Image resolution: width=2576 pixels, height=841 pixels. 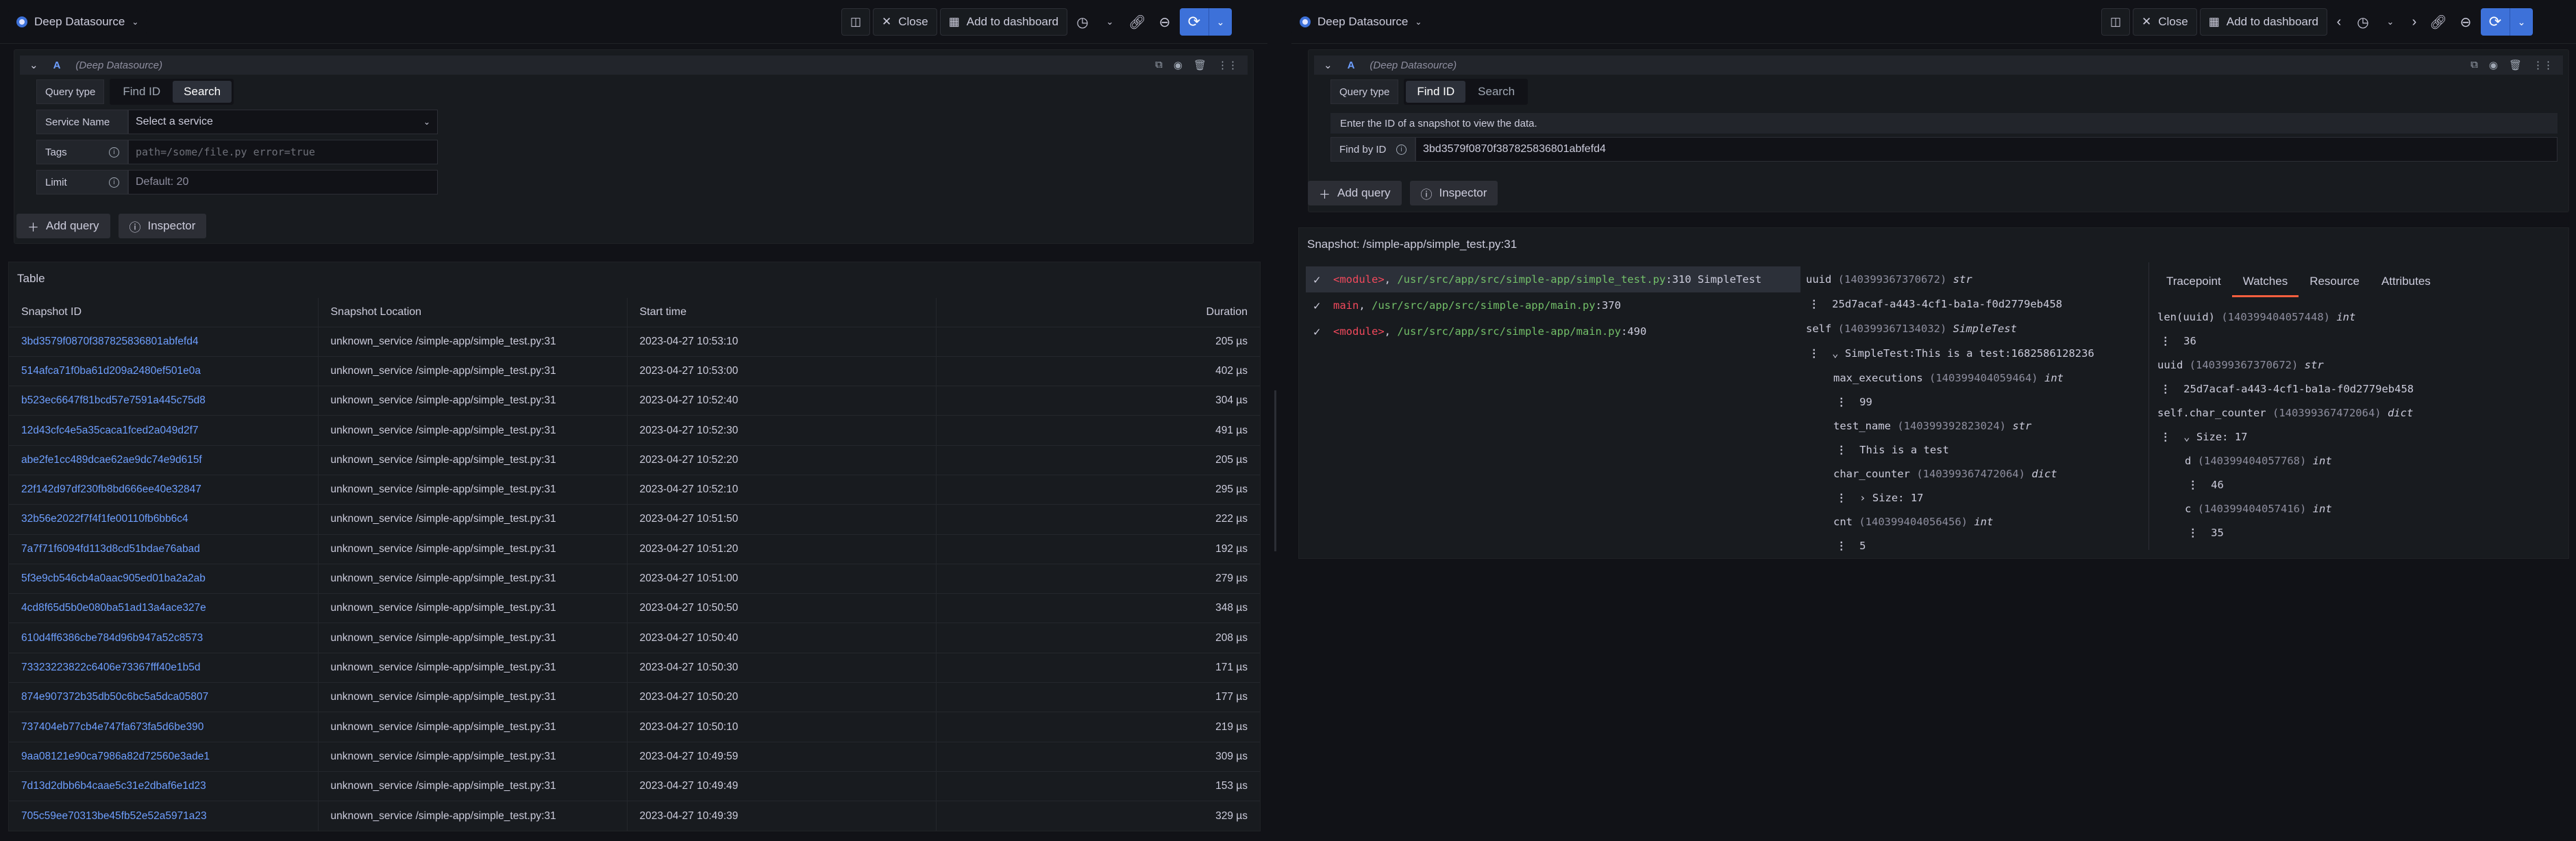 What do you see at coordinates (2334, 282) in the screenshot?
I see `tab-resource: Resource` at bounding box center [2334, 282].